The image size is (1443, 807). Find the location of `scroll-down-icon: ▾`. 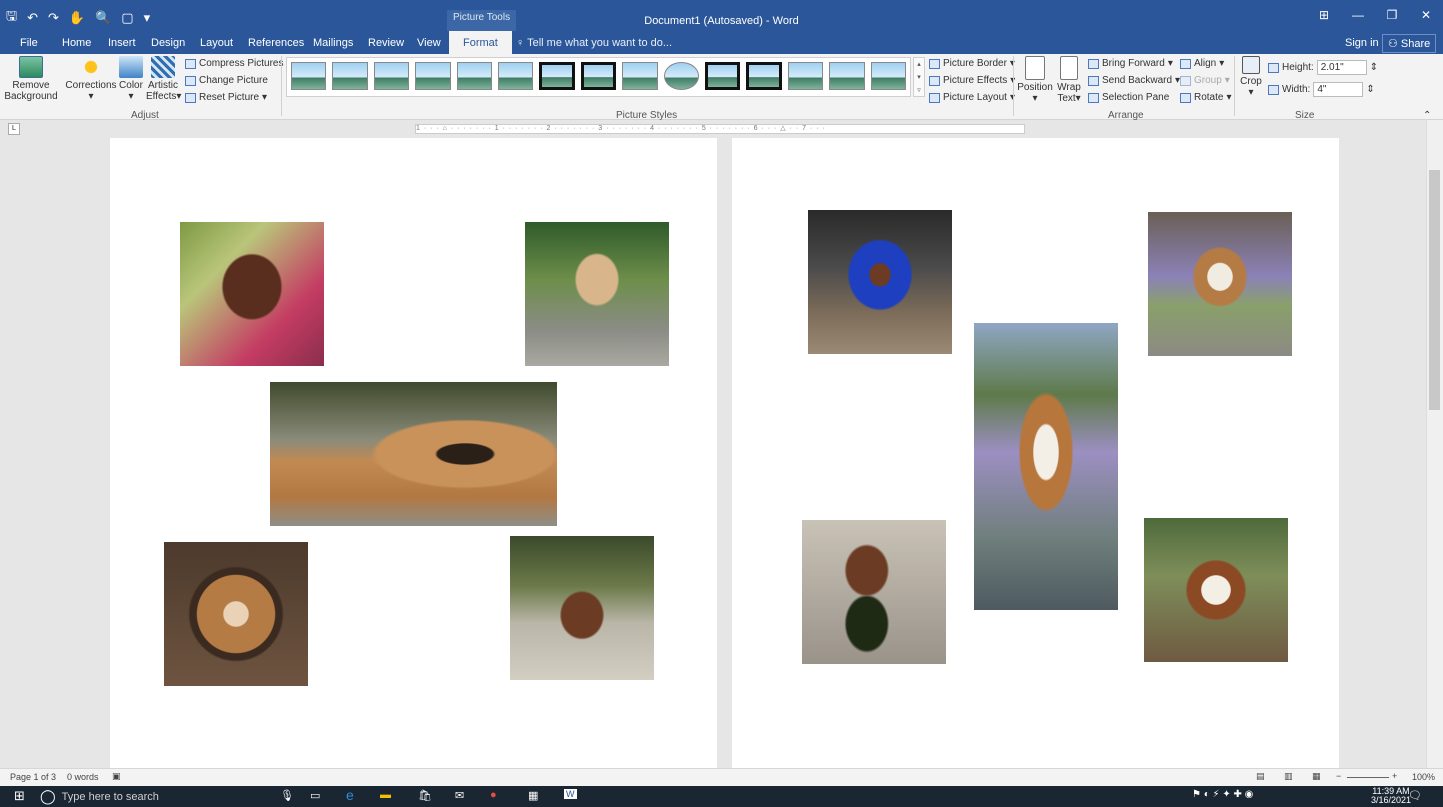

scroll-down-icon: ▾ is located at coordinates (919, 77).